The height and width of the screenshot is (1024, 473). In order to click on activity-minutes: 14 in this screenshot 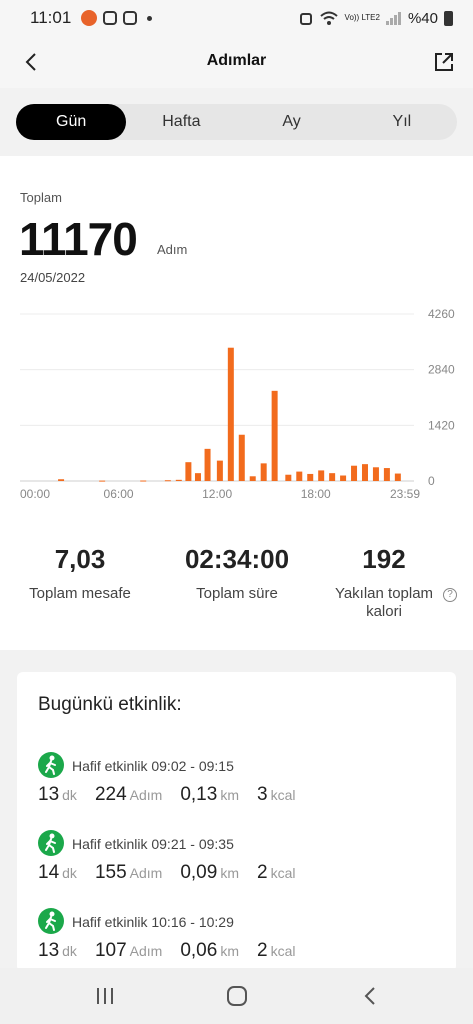, I will do `click(49, 872)`.